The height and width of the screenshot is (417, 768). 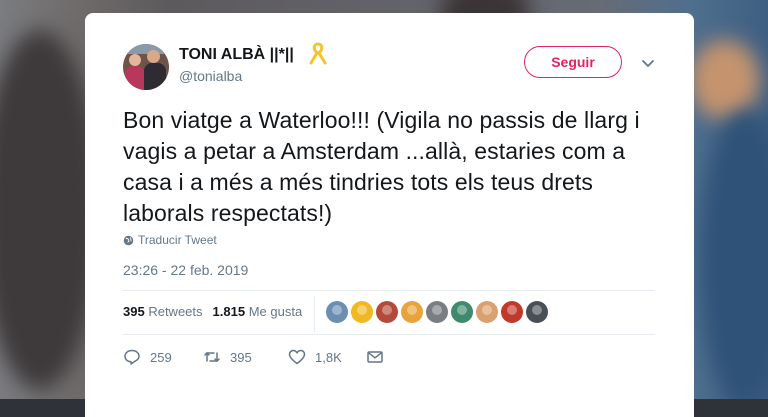 I want to click on retweets-count: 395, so click(x=134, y=311).